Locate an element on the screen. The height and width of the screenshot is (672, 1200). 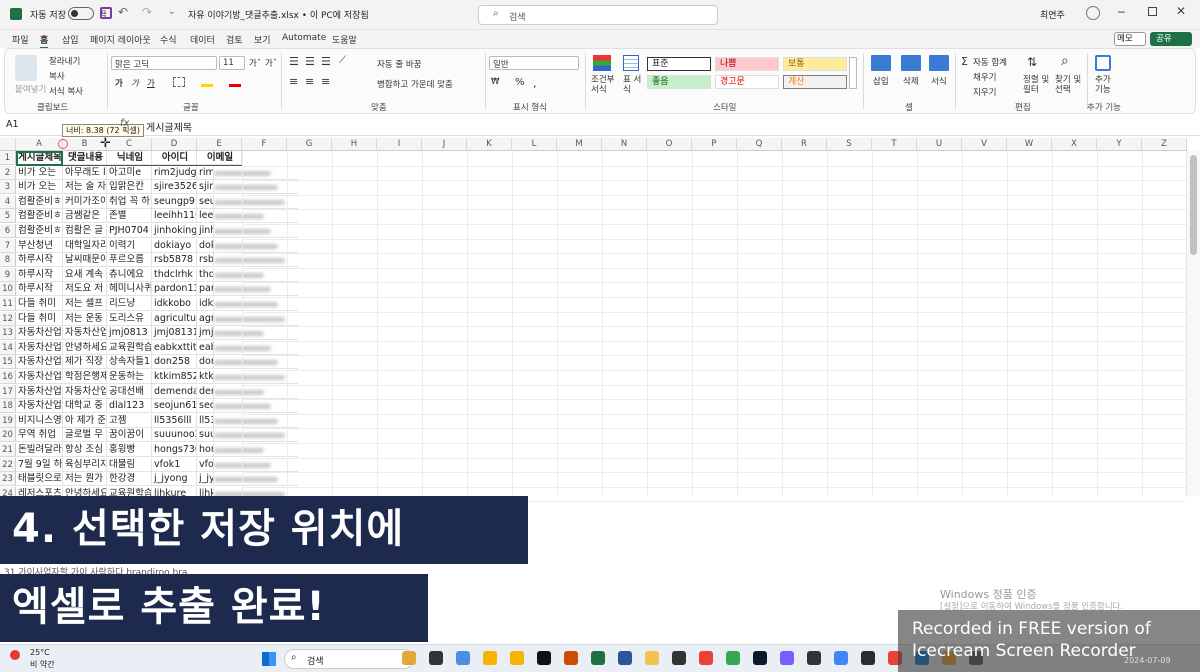
email-cell: dokia is located at coordinates (205, 246).